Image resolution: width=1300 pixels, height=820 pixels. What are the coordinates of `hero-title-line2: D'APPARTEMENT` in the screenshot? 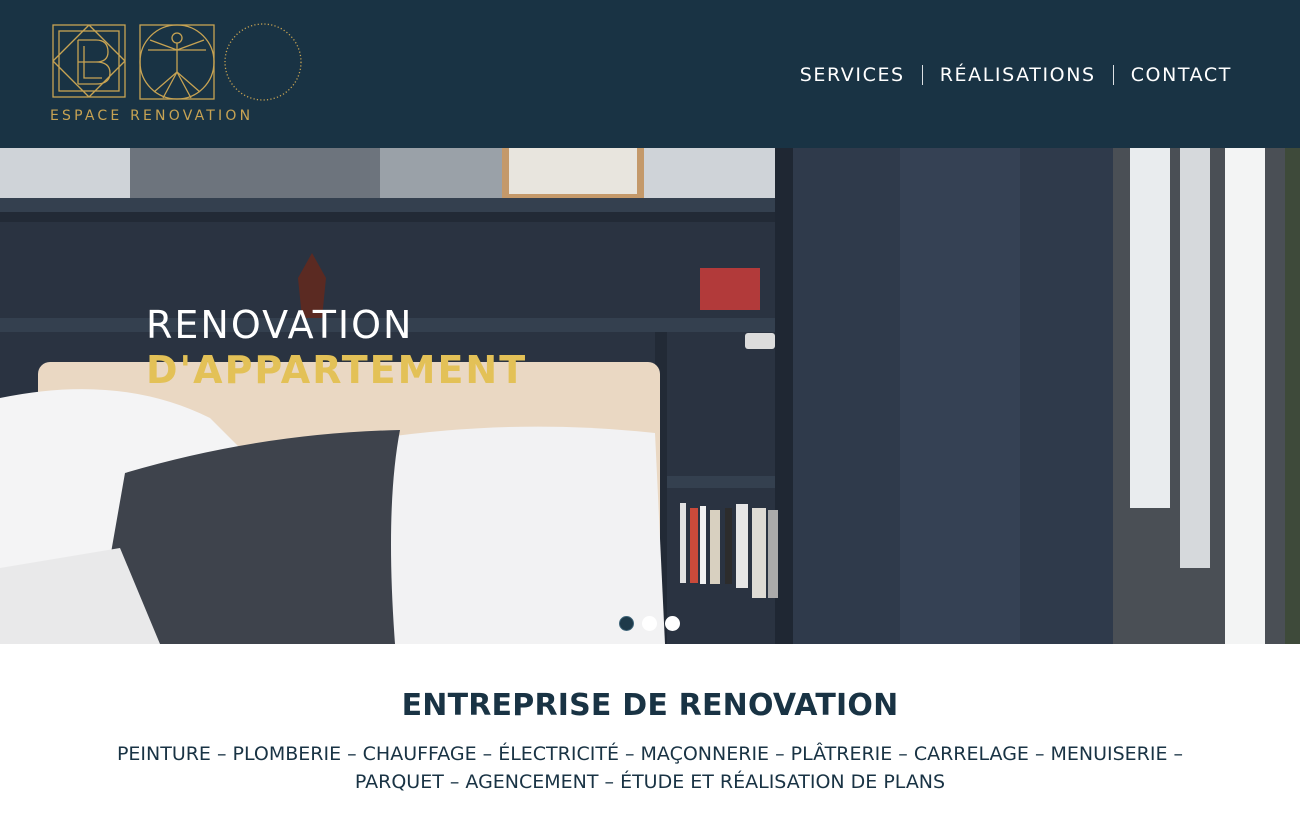 It's located at (337, 370).